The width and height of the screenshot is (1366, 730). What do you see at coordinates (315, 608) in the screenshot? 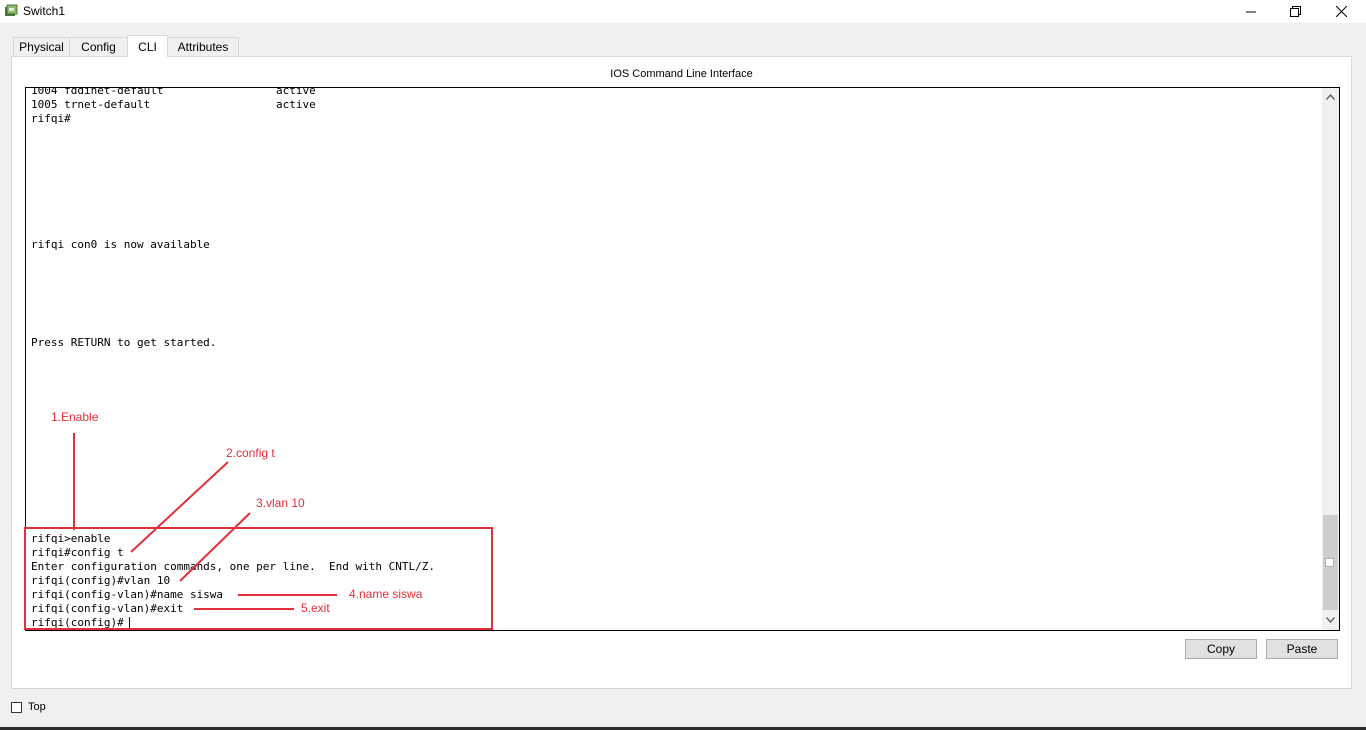
I see `annotation-step-5: 5.exit` at bounding box center [315, 608].